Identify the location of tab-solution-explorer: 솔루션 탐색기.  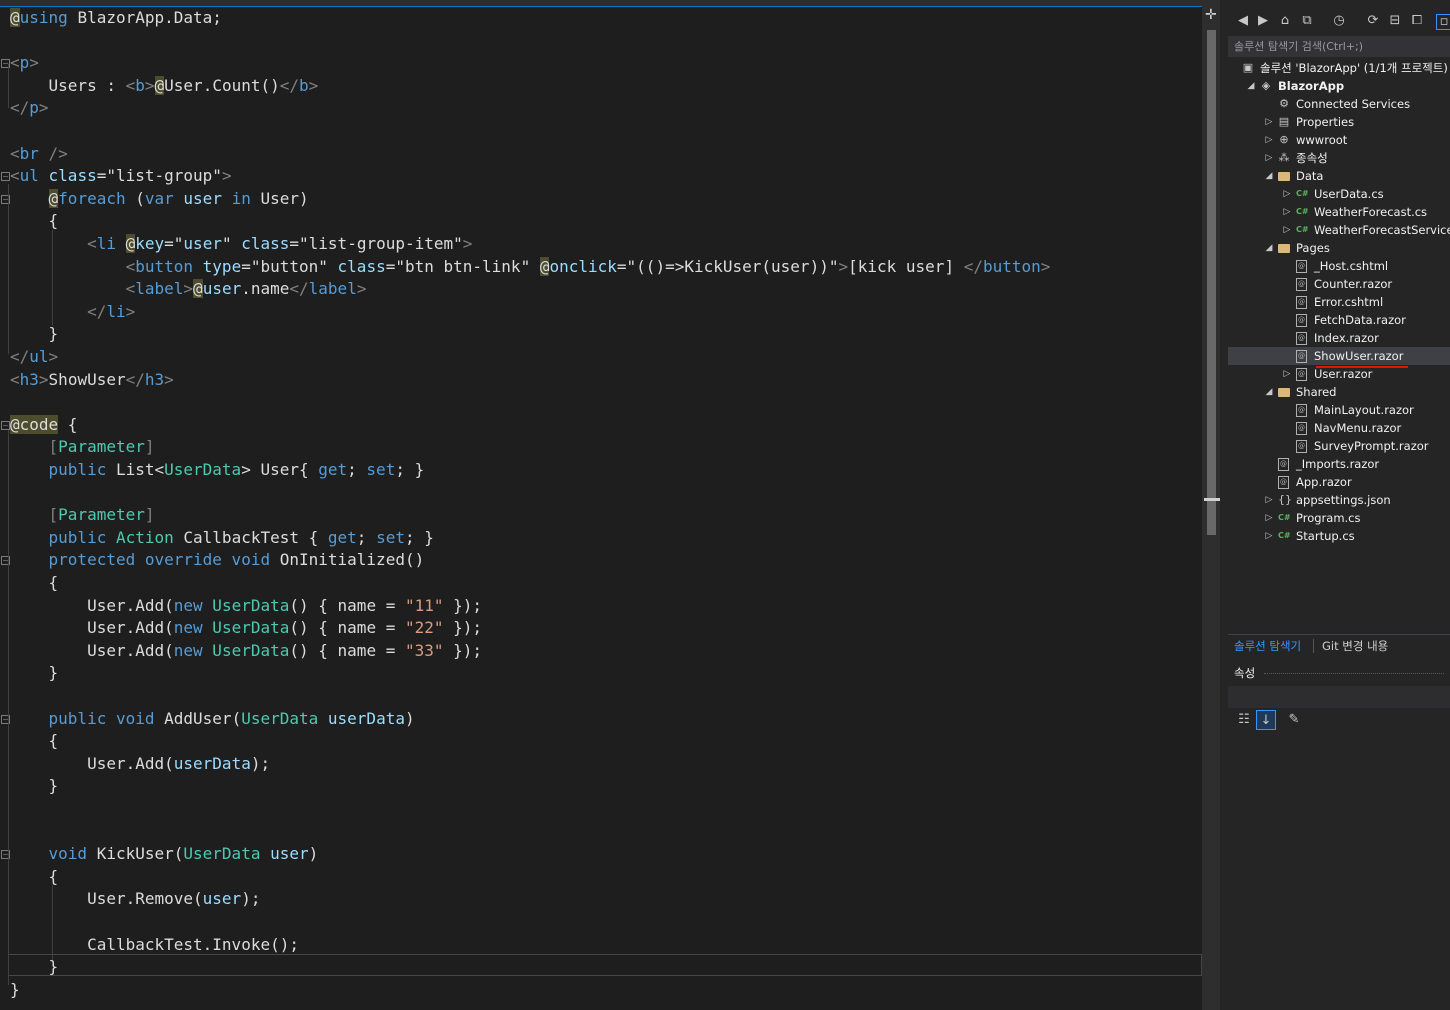
(1267, 646).